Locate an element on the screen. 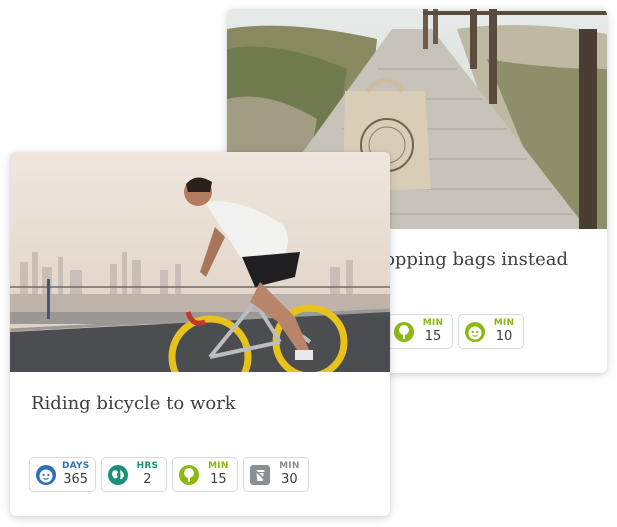 Image resolution: width=617 pixels, height=527 pixels. stat-unit: HRS is located at coordinates (147, 466).